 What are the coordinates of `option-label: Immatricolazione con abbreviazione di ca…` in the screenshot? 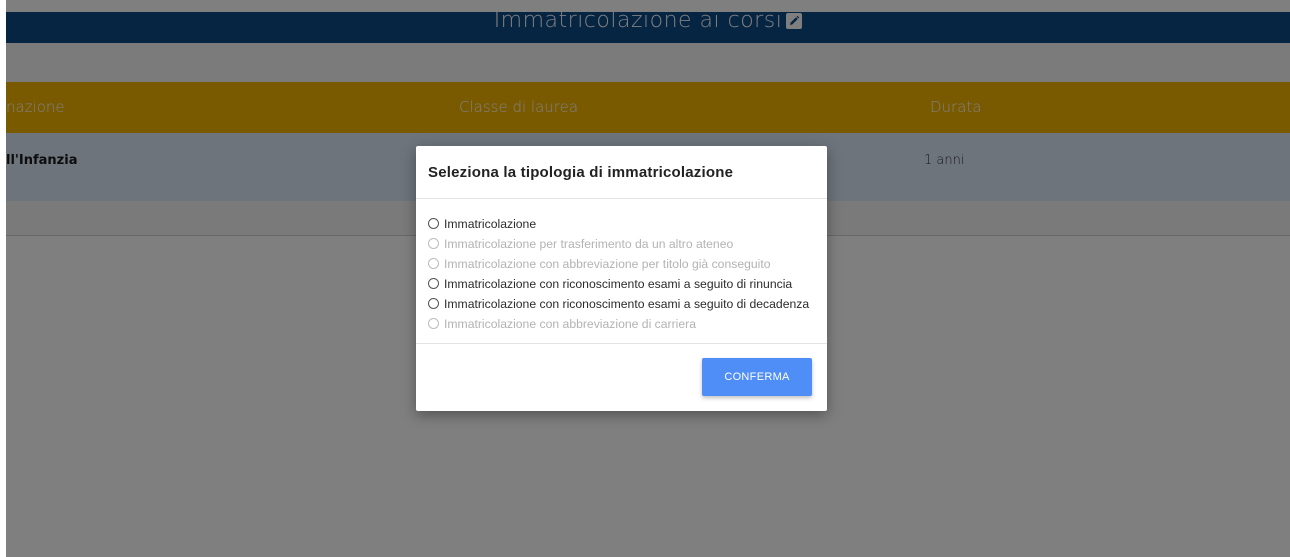 It's located at (570, 324).